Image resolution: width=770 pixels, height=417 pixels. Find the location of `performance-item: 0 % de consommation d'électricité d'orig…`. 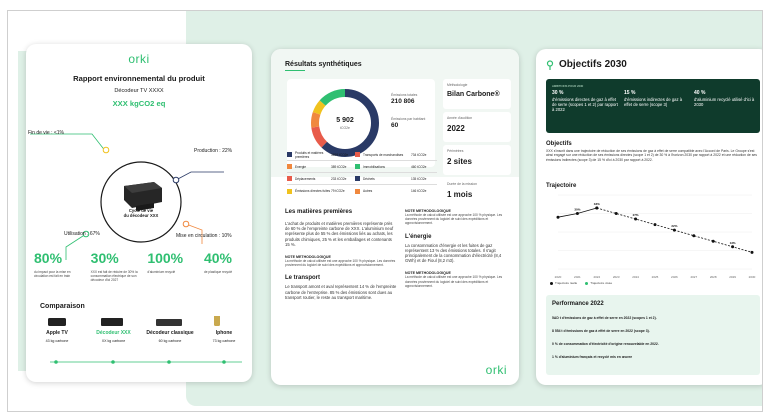

performance-item: 0 % de consommation d'électricité d'orig… is located at coordinates (605, 344).